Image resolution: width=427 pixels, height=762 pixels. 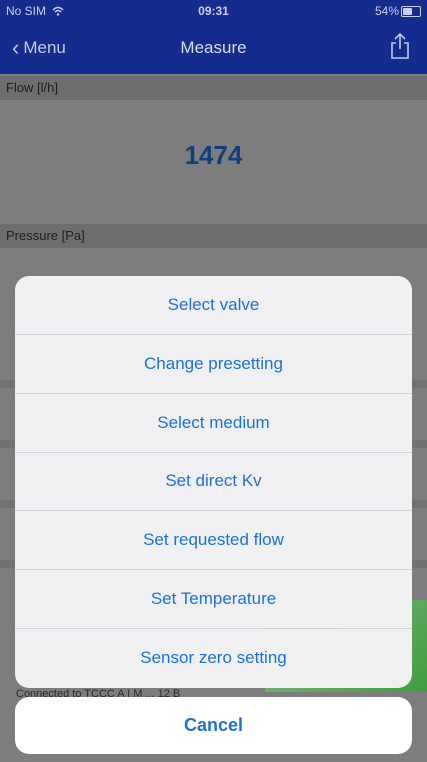 What do you see at coordinates (386, 11) in the screenshot?
I see `battery-percent: 54%` at bounding box center [386, 11].